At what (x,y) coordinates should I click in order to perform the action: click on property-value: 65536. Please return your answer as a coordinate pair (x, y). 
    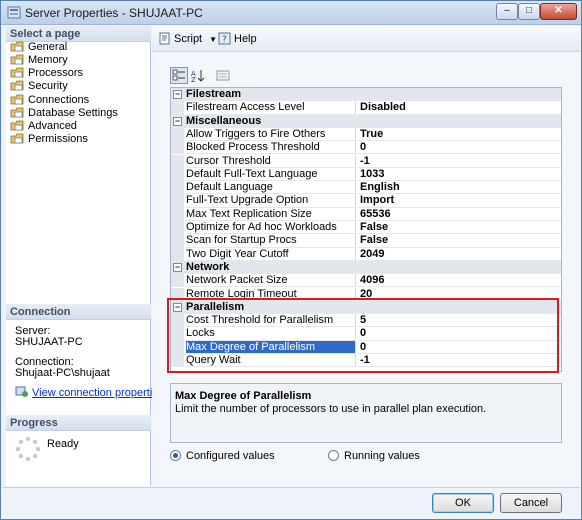
    Looking at the image, I should click on (459, 214).